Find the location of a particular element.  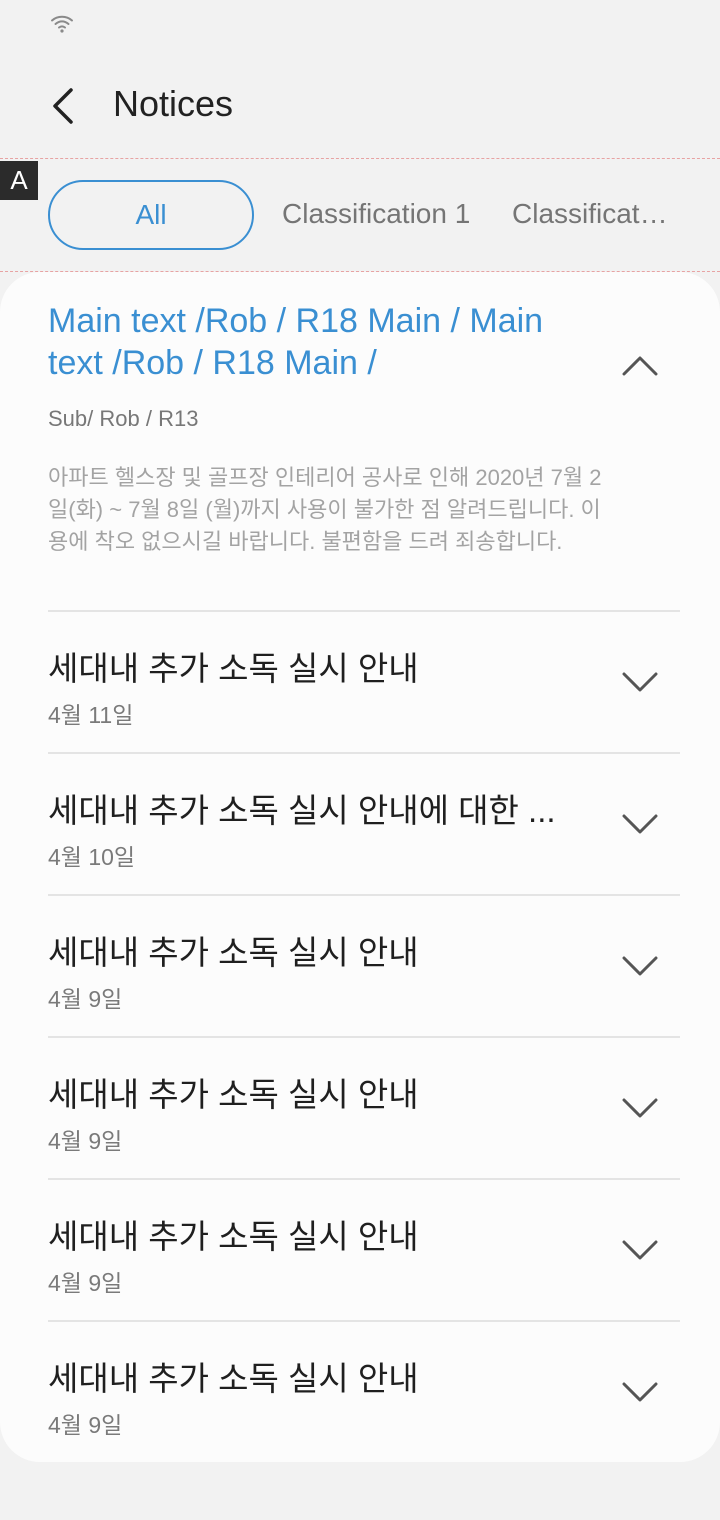

back-arrow-icon is located at coordinates (63, 106).